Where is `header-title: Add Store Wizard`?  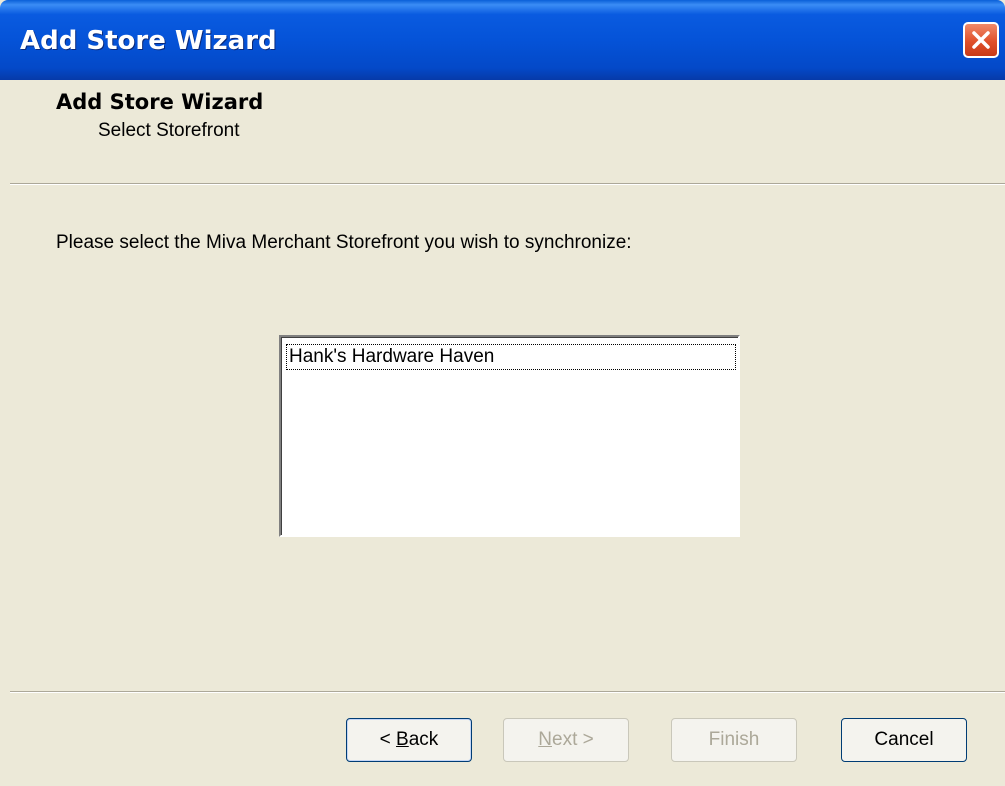
header-title: Add Store Wizard is located at coordinates (160, 102).